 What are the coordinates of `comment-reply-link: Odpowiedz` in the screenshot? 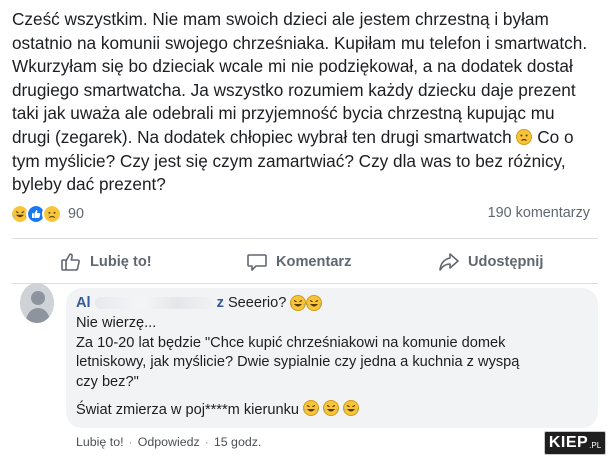 It's located at (169, 442).